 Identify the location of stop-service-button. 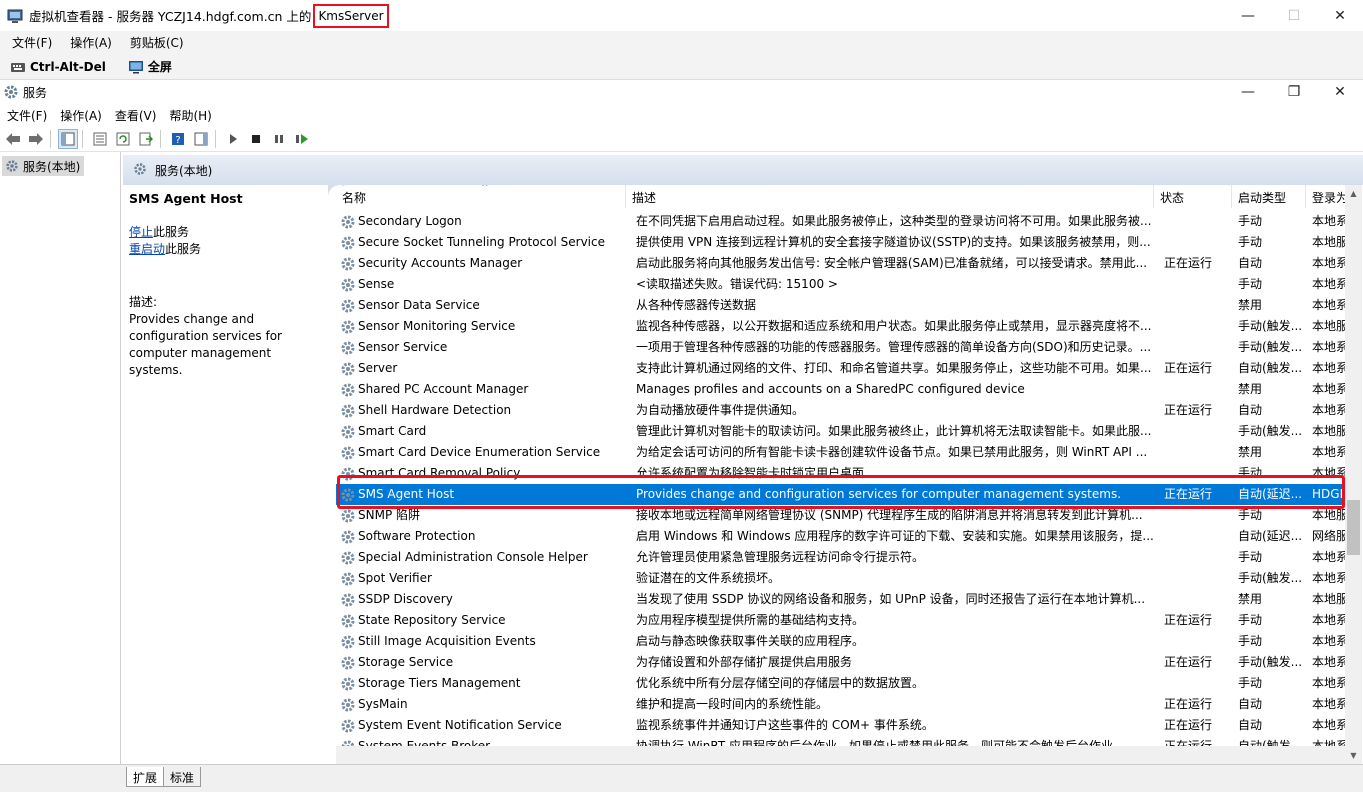
(256, 139).